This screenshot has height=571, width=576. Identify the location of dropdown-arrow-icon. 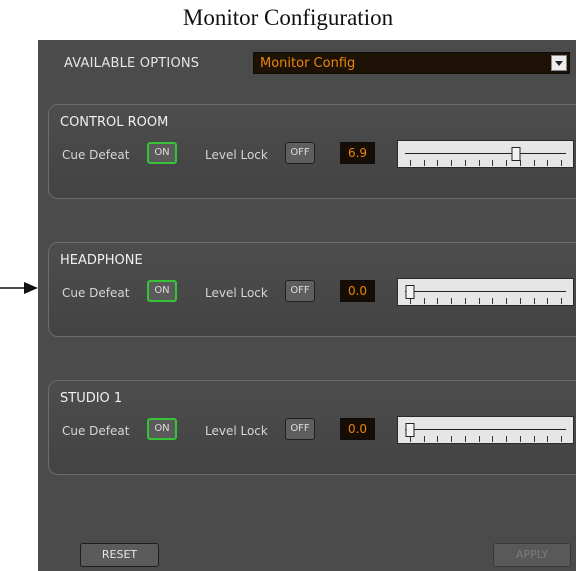
(559, 63).